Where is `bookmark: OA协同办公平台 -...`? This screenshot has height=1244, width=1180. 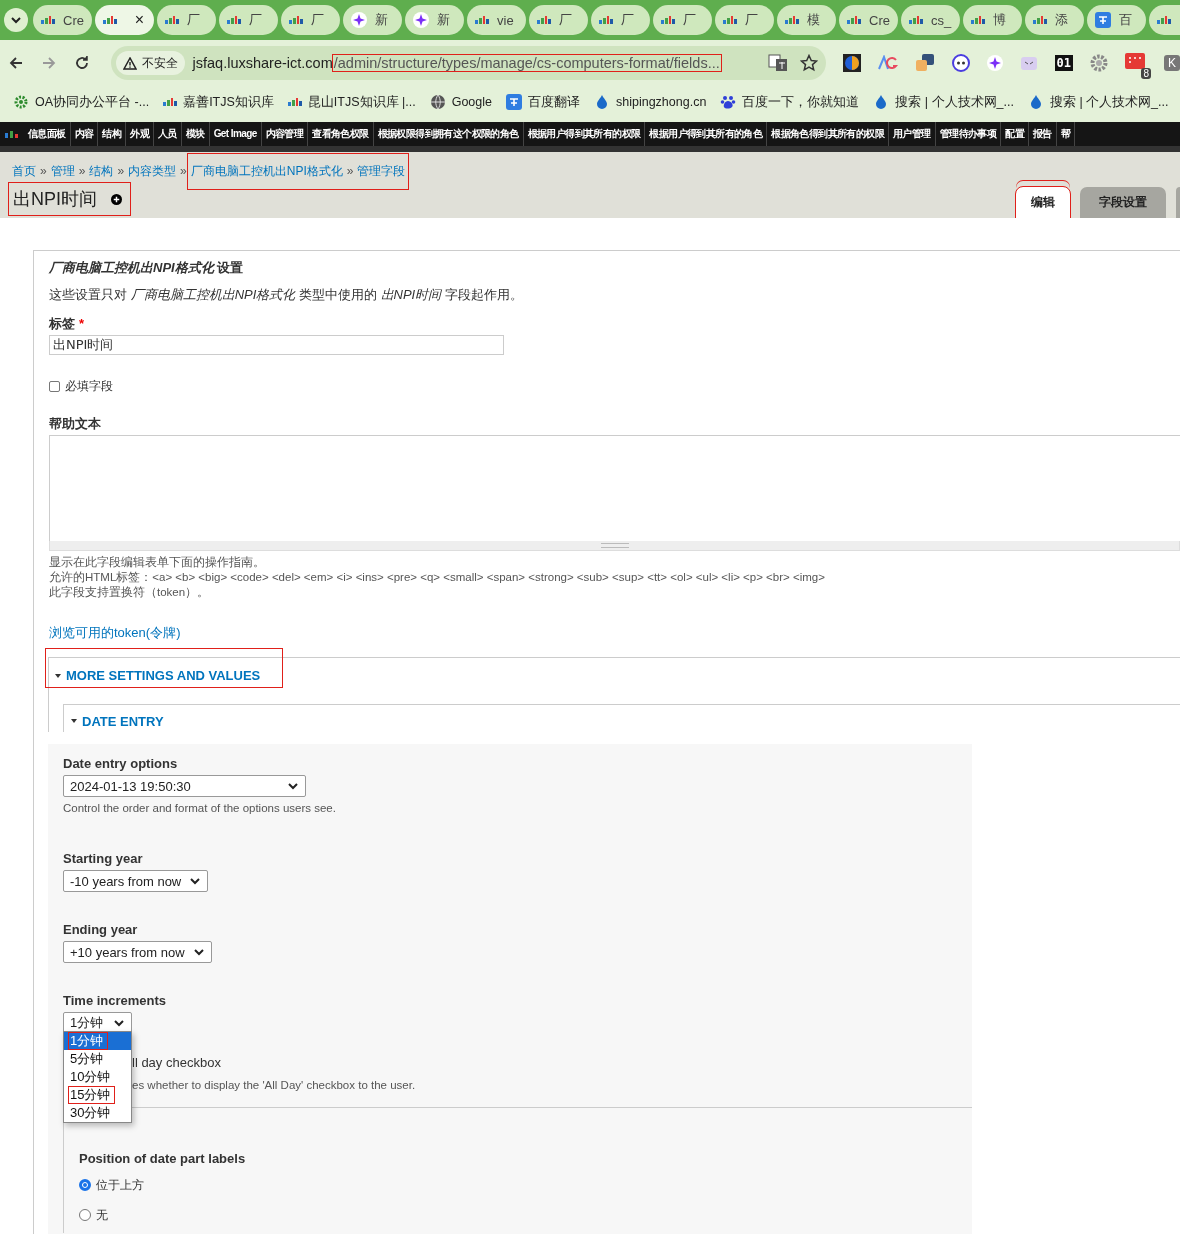
bookmark: OA协同办公平台 -... is located at coordinates (81, 102).